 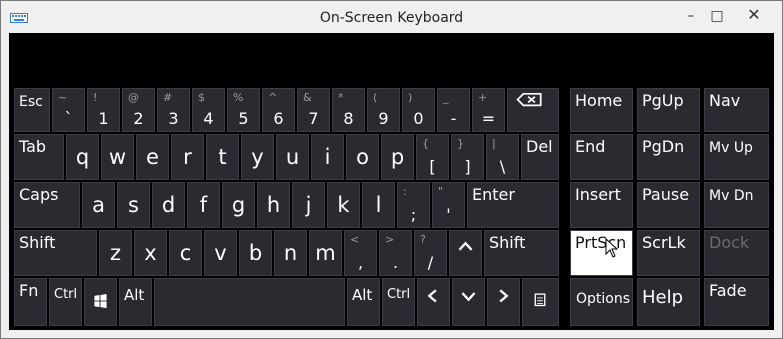 I want to click on key-0: ) 0, so click(x=418, y=110).